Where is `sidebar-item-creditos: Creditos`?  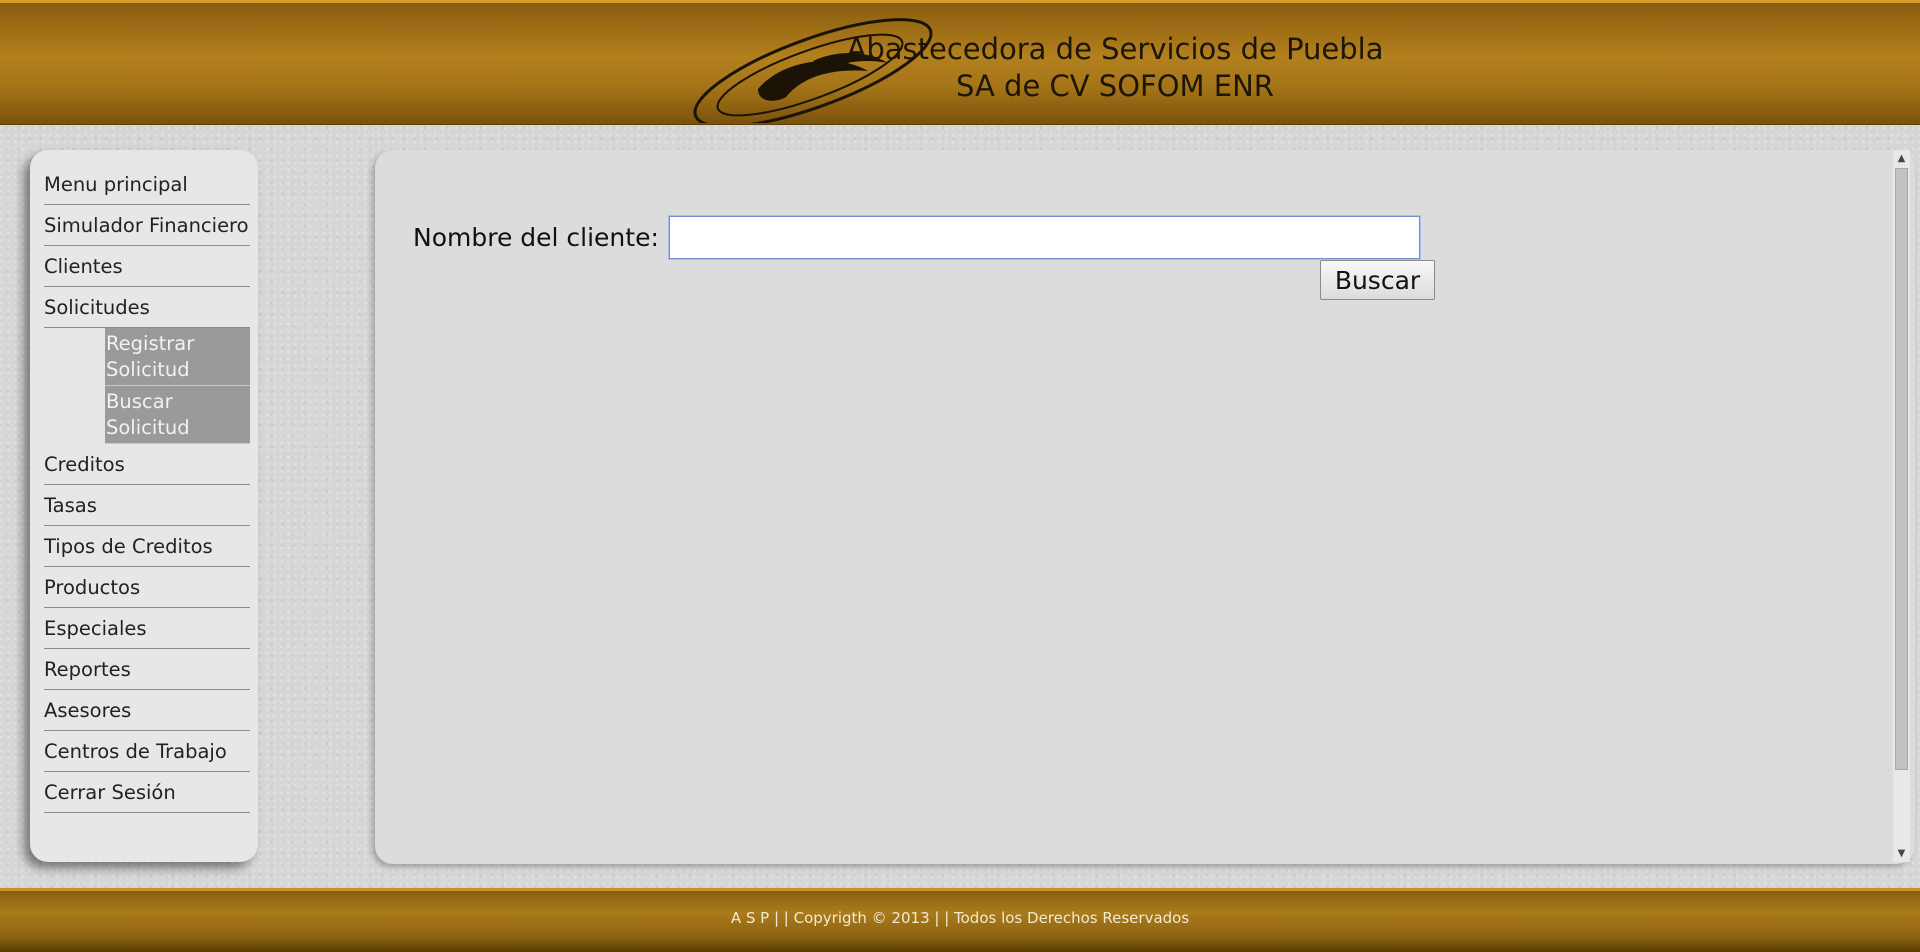 sidebar-item-creditos: Creditos is located at coordinates (147, 464).